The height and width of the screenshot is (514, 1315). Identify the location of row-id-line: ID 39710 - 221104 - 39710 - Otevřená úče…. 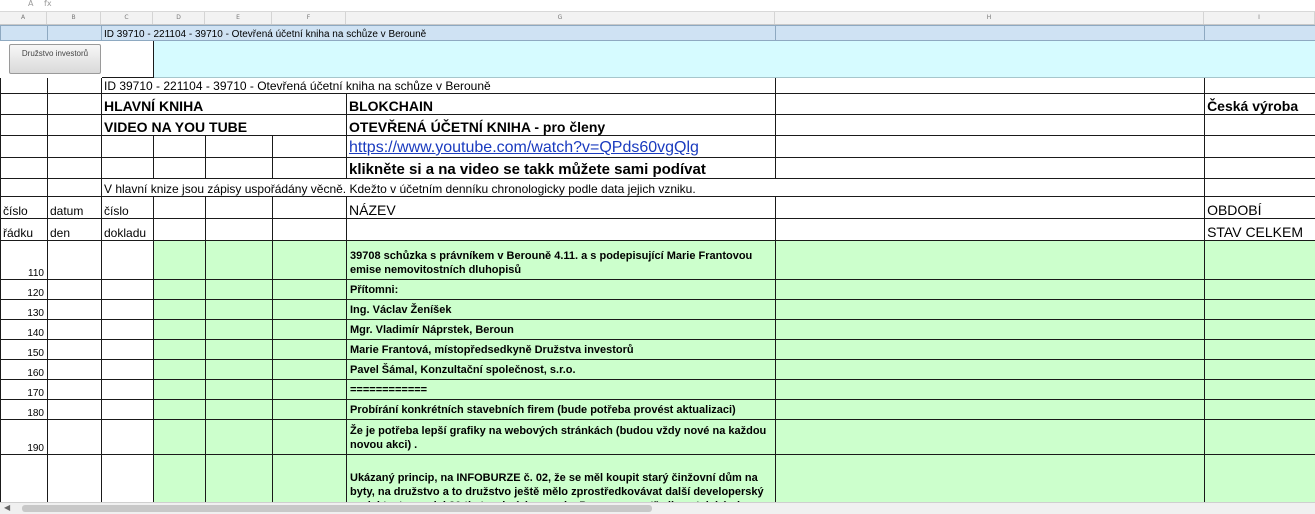
(658, 86).